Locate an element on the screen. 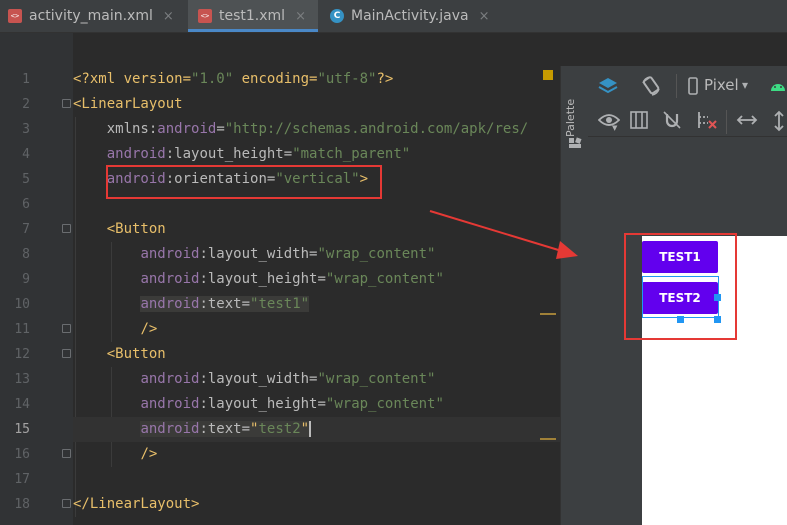  annotation-arrow is located at coordinates (503, 234).